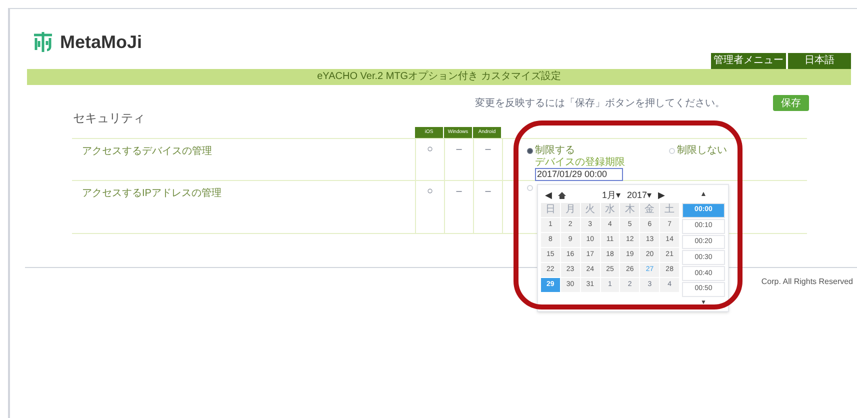  I want to click on weekday-label: 月, so click(570, 210).